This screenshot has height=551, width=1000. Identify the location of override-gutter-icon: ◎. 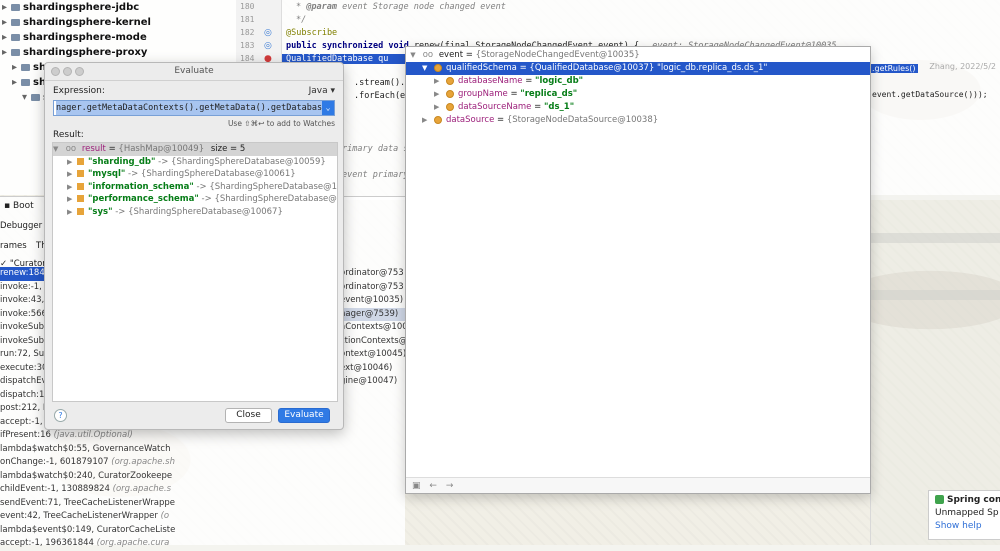
(268, 46).